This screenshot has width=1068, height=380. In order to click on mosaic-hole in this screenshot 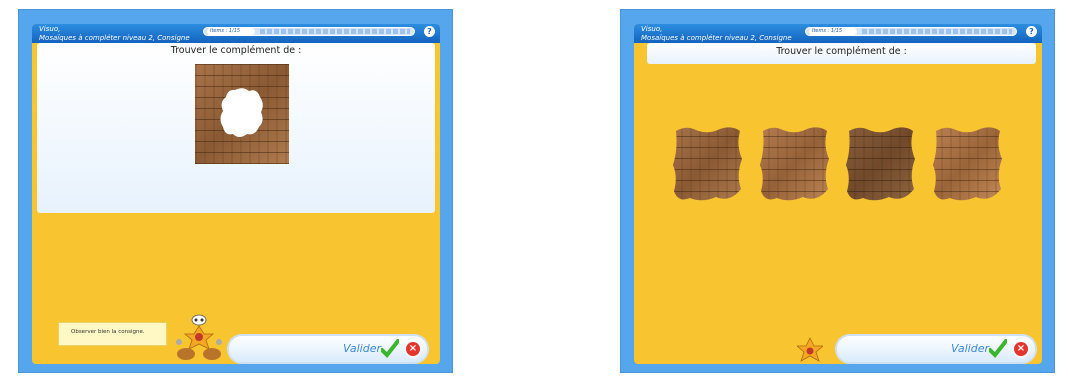, I will do `click(241, 112)`.